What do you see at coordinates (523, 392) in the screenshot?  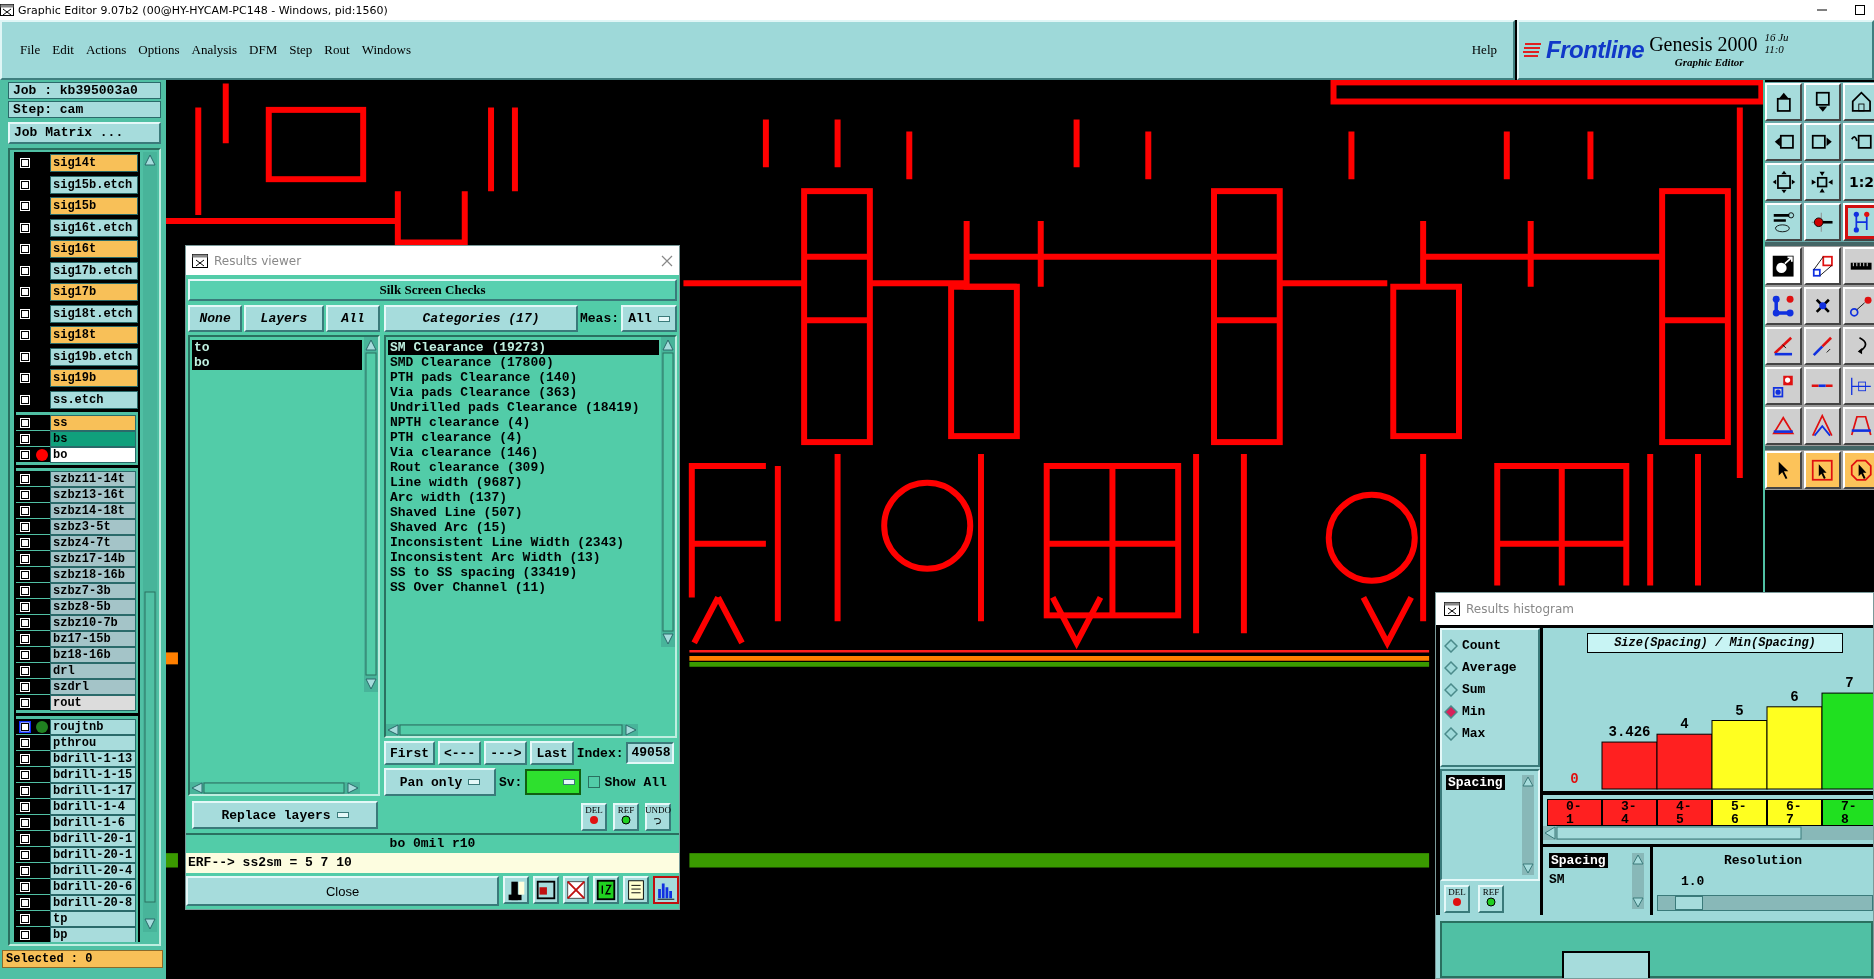 I see `category-item: Via pads Clearance (363)` at bounding box center [523, 392].